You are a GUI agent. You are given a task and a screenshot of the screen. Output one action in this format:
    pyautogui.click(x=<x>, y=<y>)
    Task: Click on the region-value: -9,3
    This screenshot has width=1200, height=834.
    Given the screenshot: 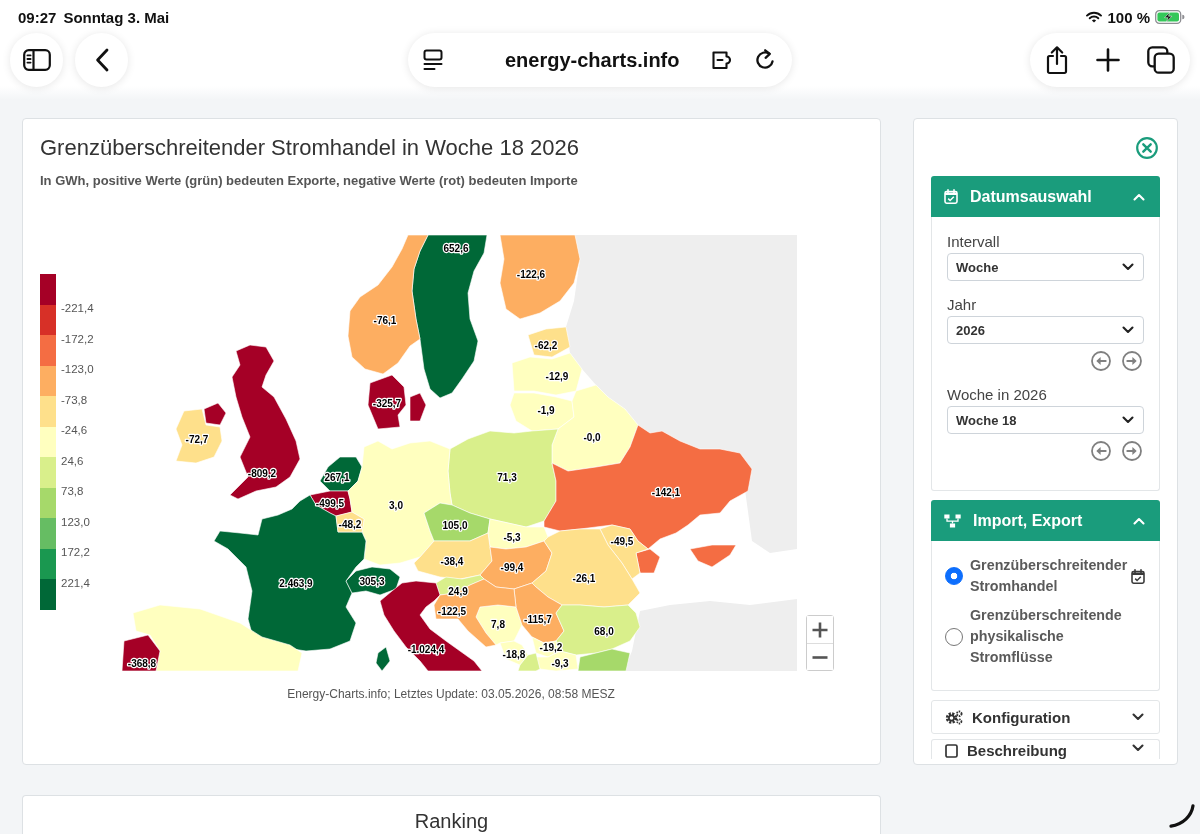 What is the action you would take?
    pyautogui.click(x=560, y=663)
    